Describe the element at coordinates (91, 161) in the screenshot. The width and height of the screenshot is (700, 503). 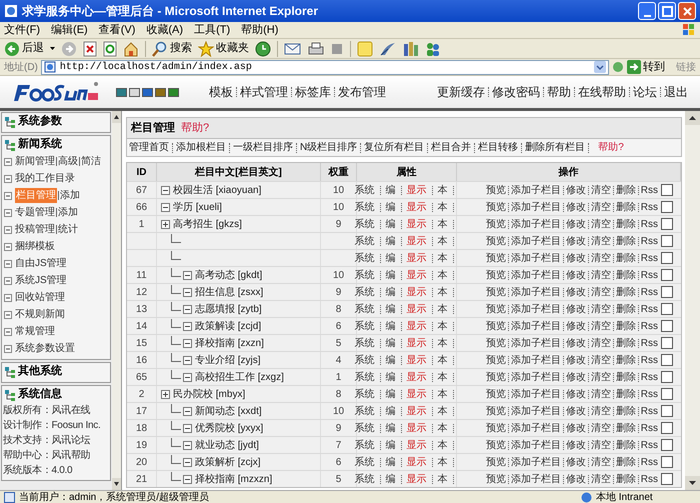
I see `sidebar-link: 简洁` at that location.